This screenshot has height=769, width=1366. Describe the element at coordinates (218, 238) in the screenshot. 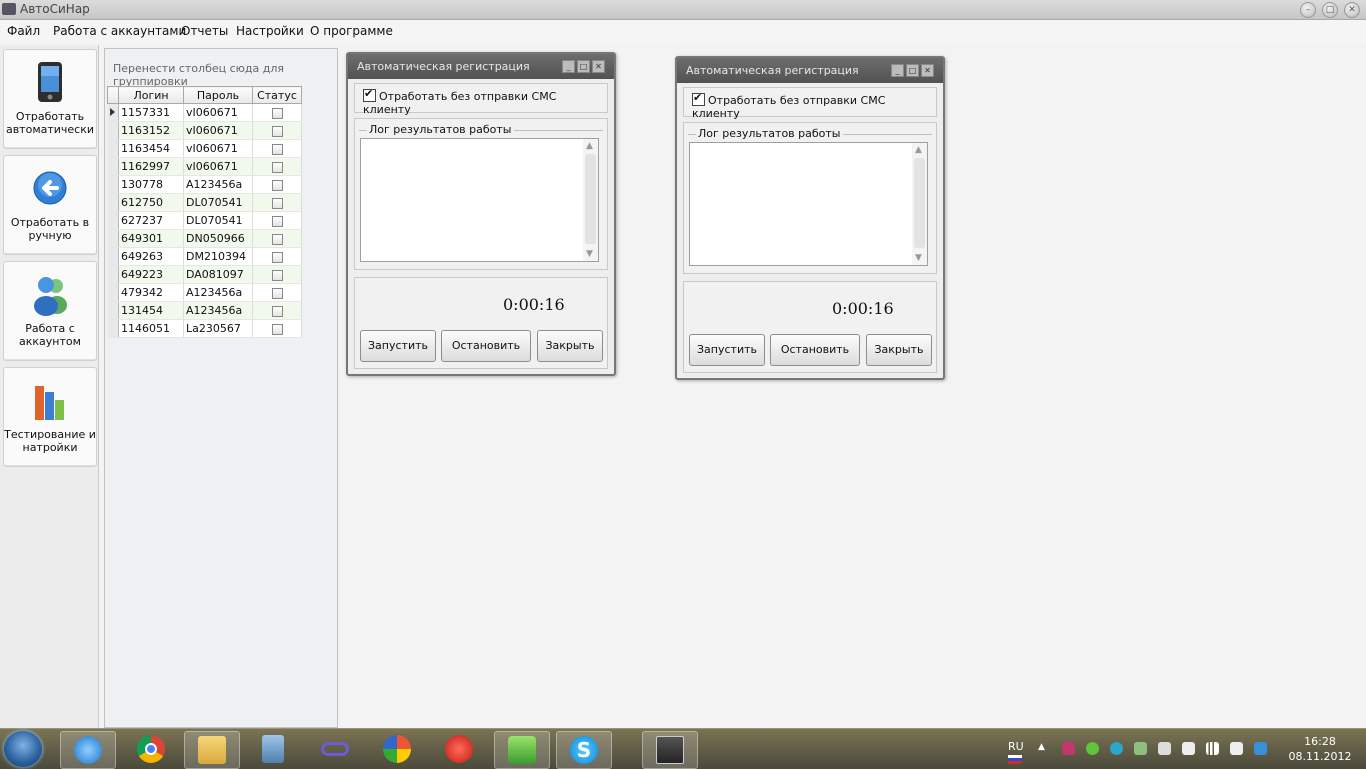

I see `cell-password: DN050966` at that location.